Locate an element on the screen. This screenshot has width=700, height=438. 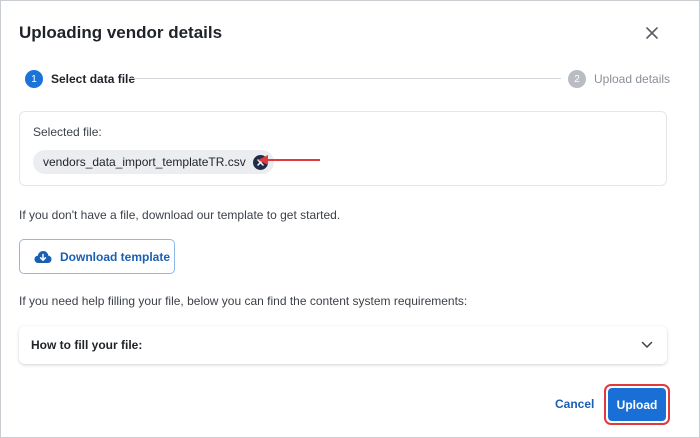
step-select-data-file: 1 Select data file is located at coordinates (80, 79).